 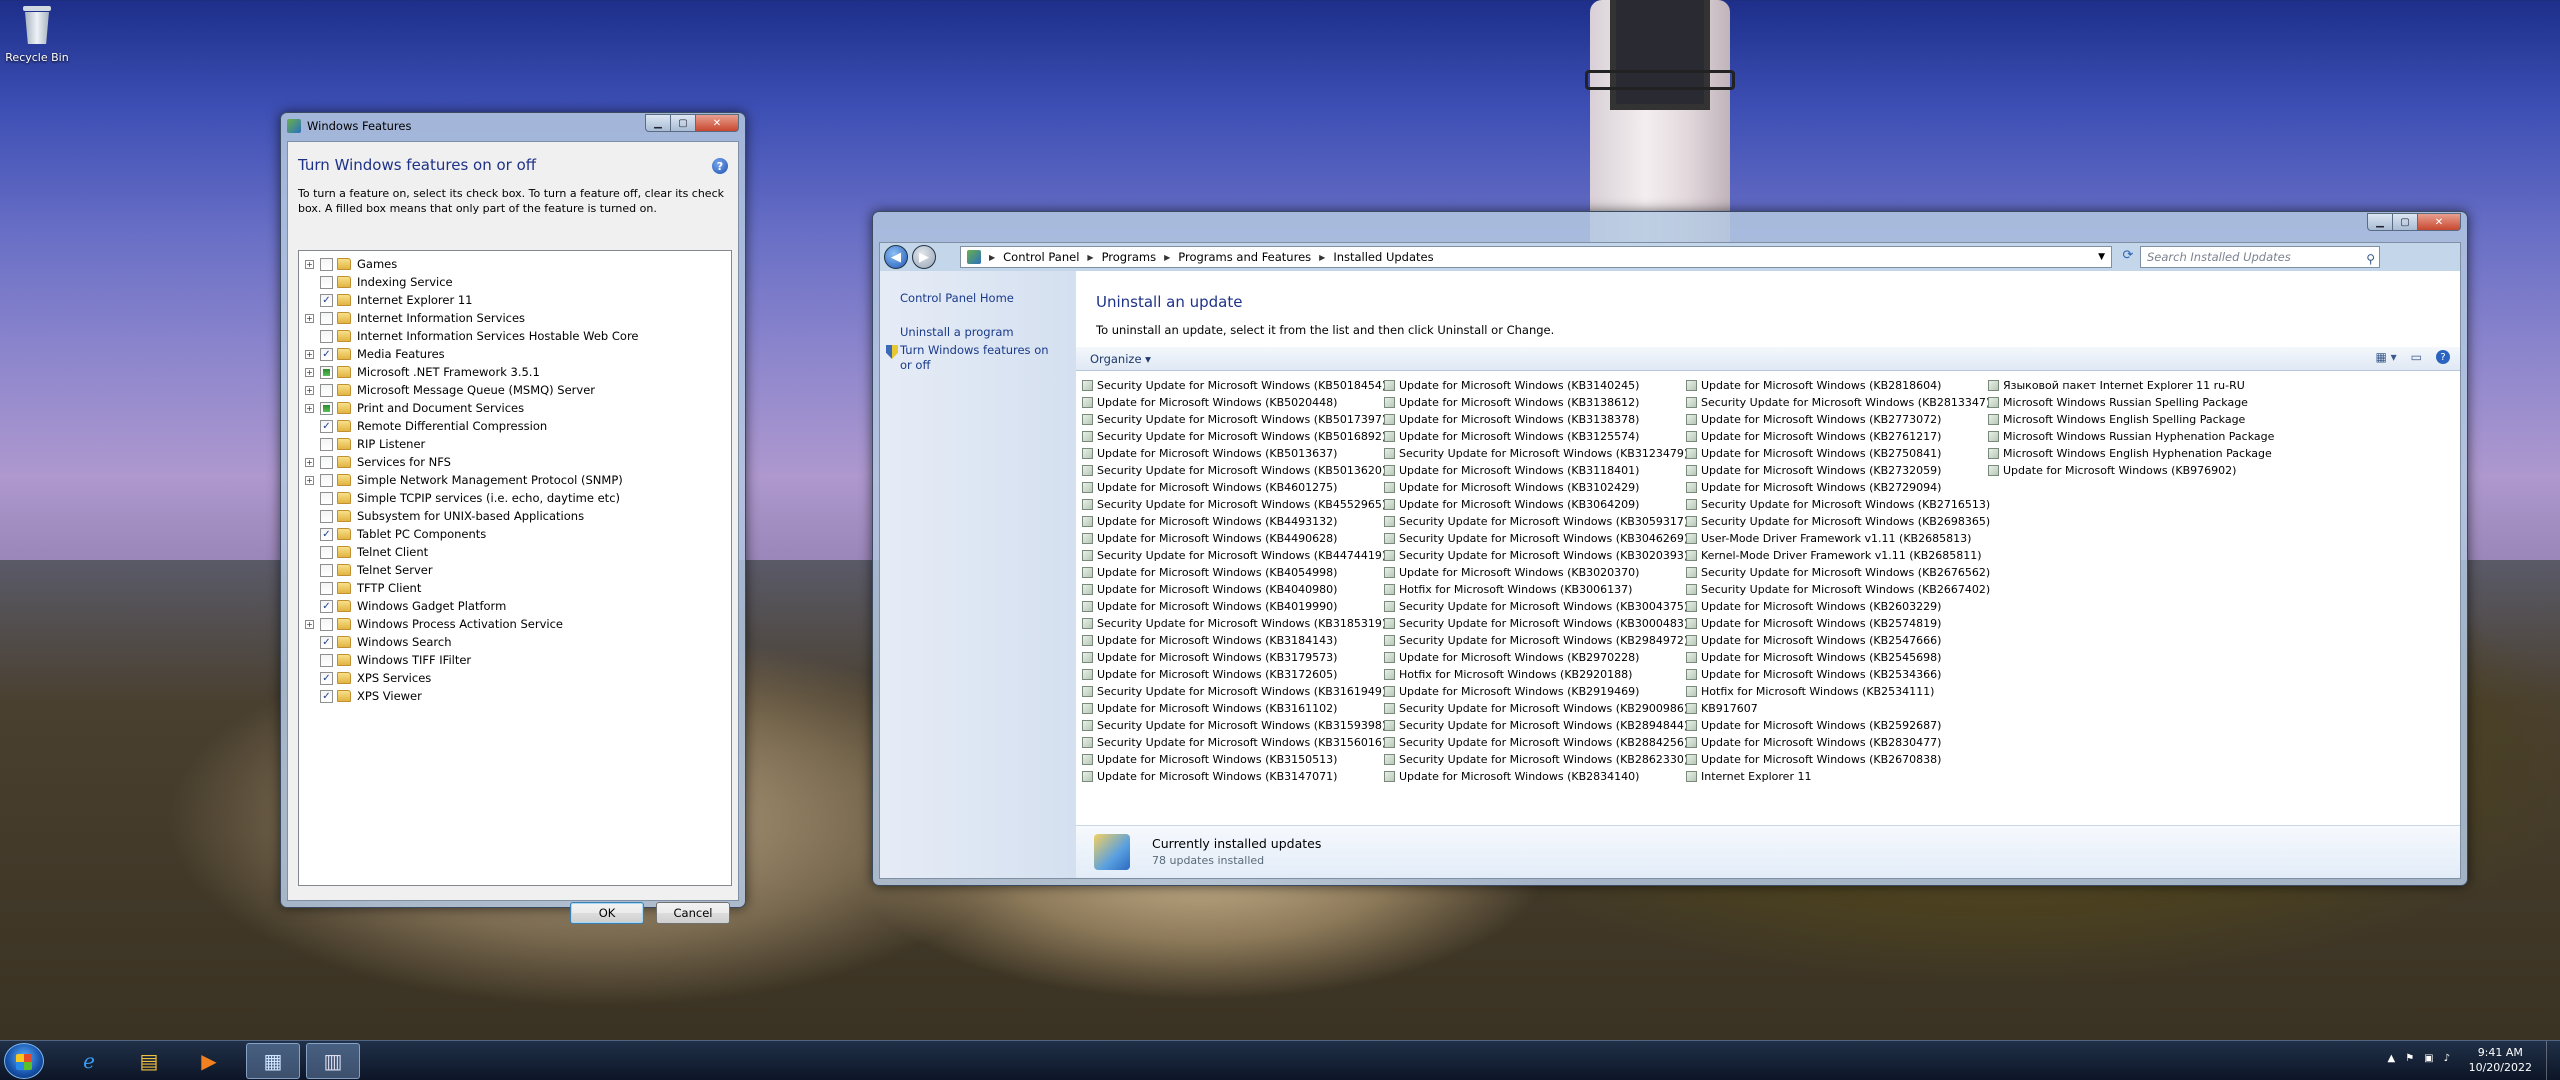 What do you see at coordinates (2128, 257) in the screenshot?
I see `refresh-icon: ⟳` at bounding box center [2128, 257].